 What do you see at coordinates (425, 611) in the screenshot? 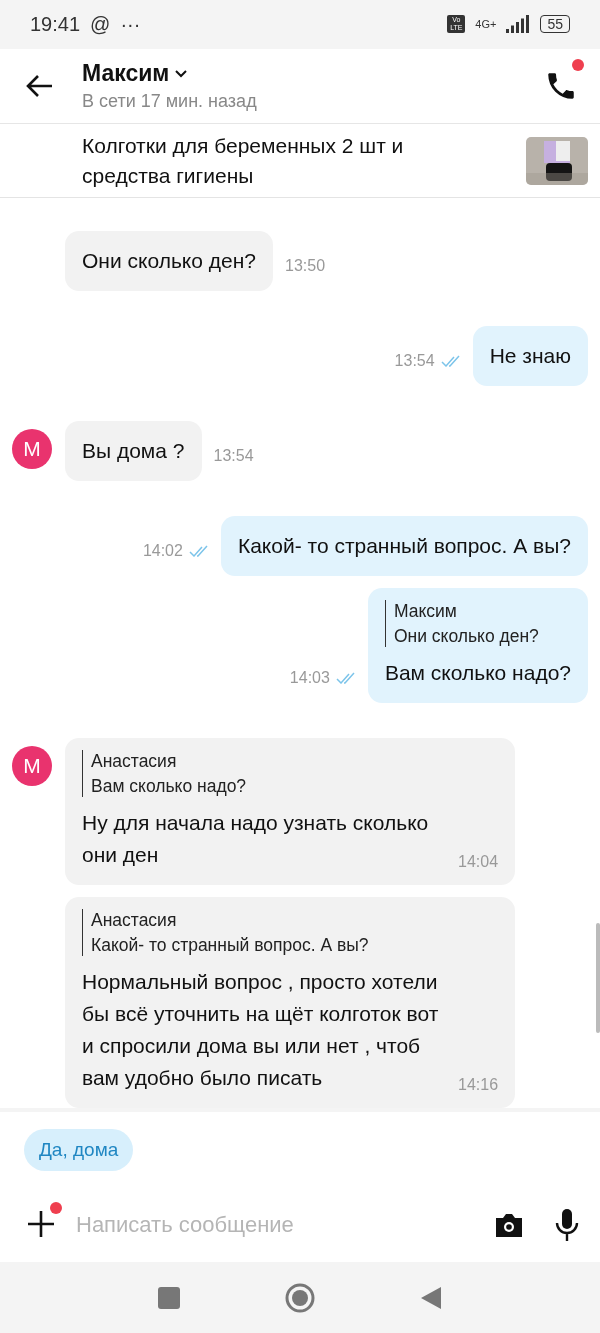
I see `quote-author: Максим` at bounding box center [425, 611].